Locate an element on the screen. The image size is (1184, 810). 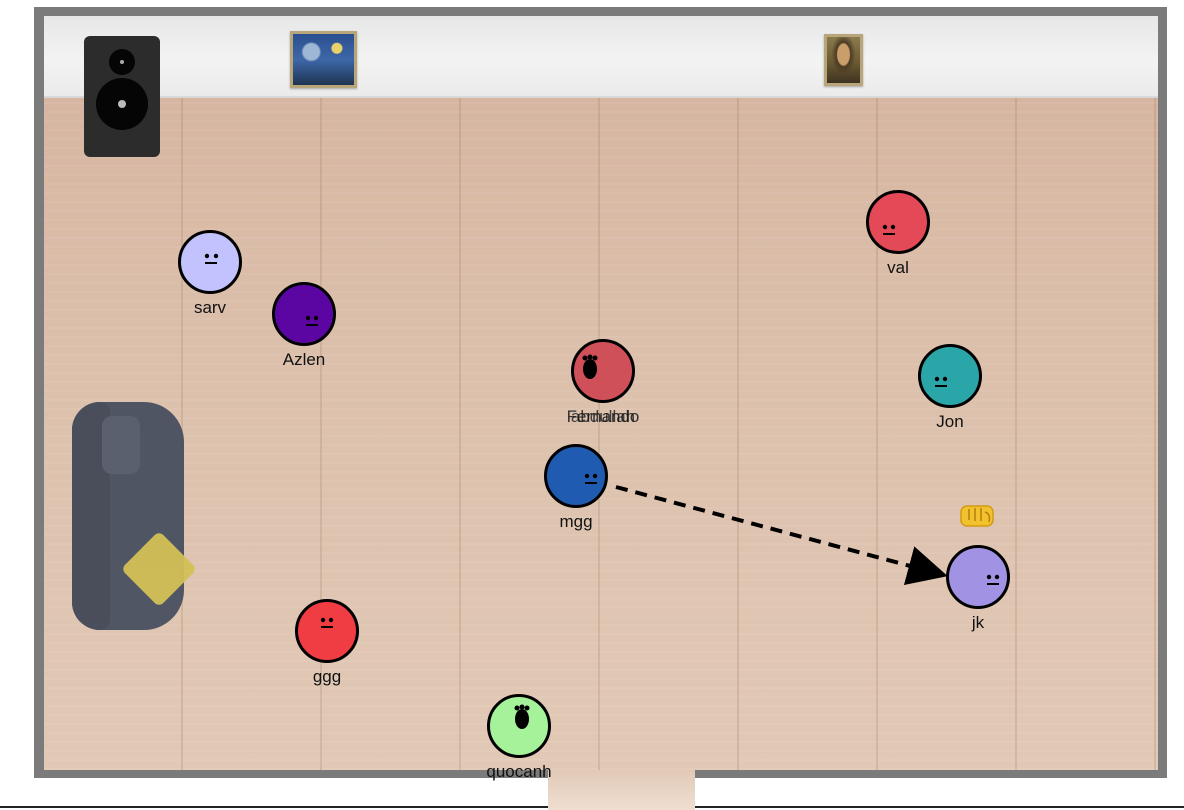
fist-bump-icon is located at coordinates (977, 516).